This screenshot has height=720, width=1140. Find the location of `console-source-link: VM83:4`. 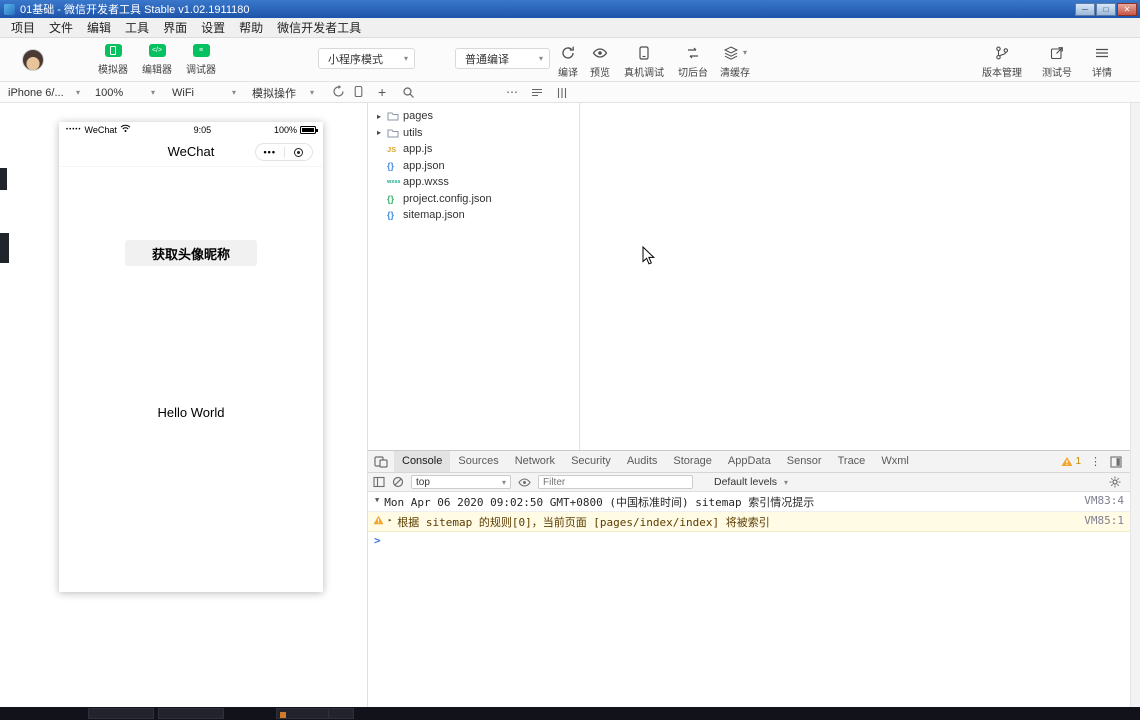

console-source-link: VM83:4 is located at coordinates (1104, 500).